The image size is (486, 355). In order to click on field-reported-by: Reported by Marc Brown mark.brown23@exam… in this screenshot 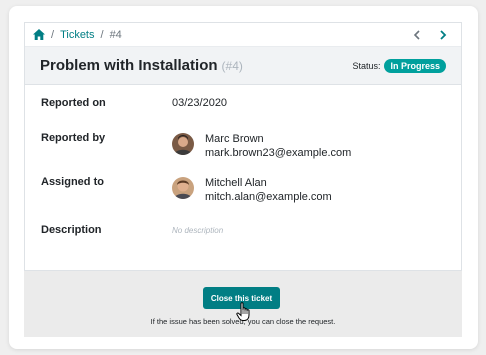, I will do `click(196, 146)`.